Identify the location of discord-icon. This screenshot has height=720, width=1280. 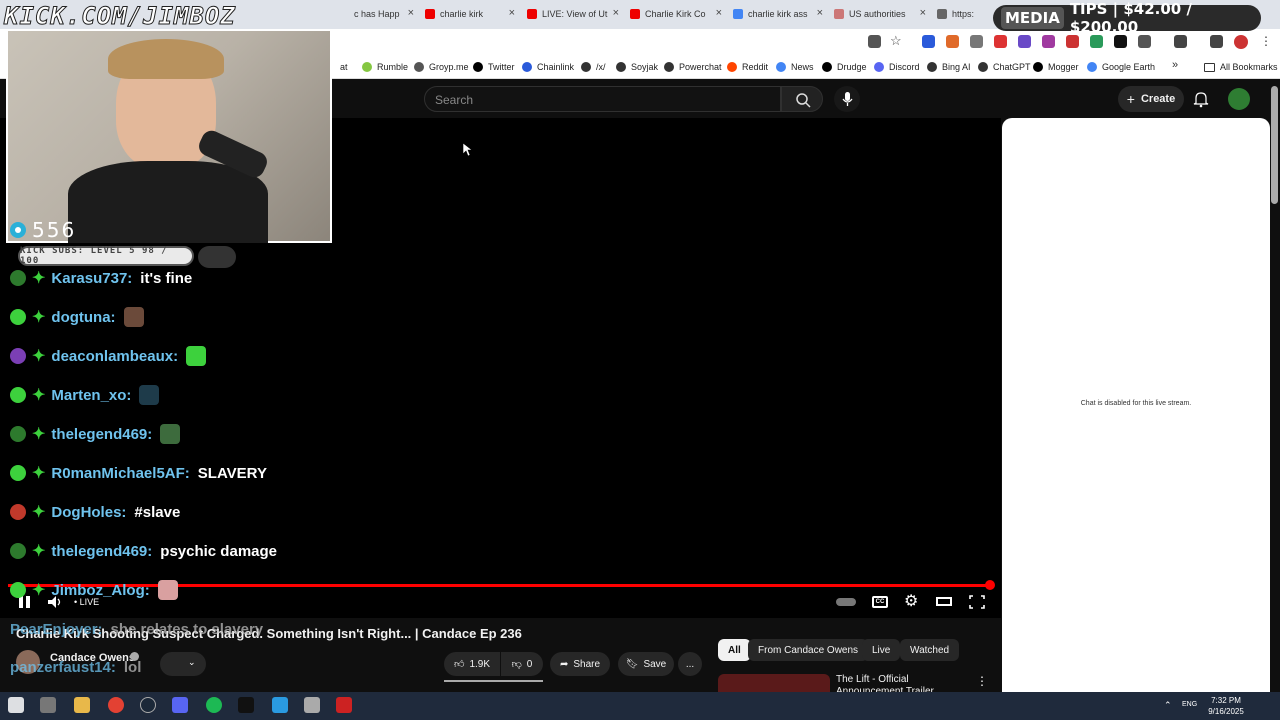
(180, 705).